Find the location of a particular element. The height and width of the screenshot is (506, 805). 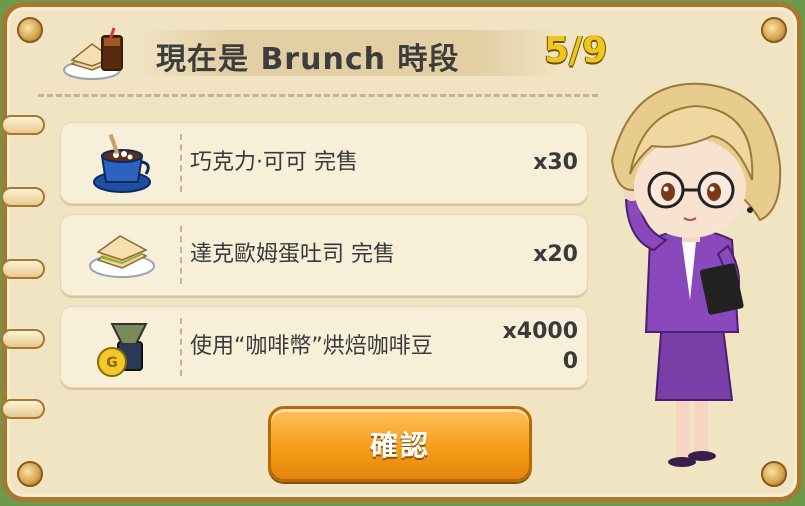

item-quantity: x40000 is located at coordinates (540, 346).